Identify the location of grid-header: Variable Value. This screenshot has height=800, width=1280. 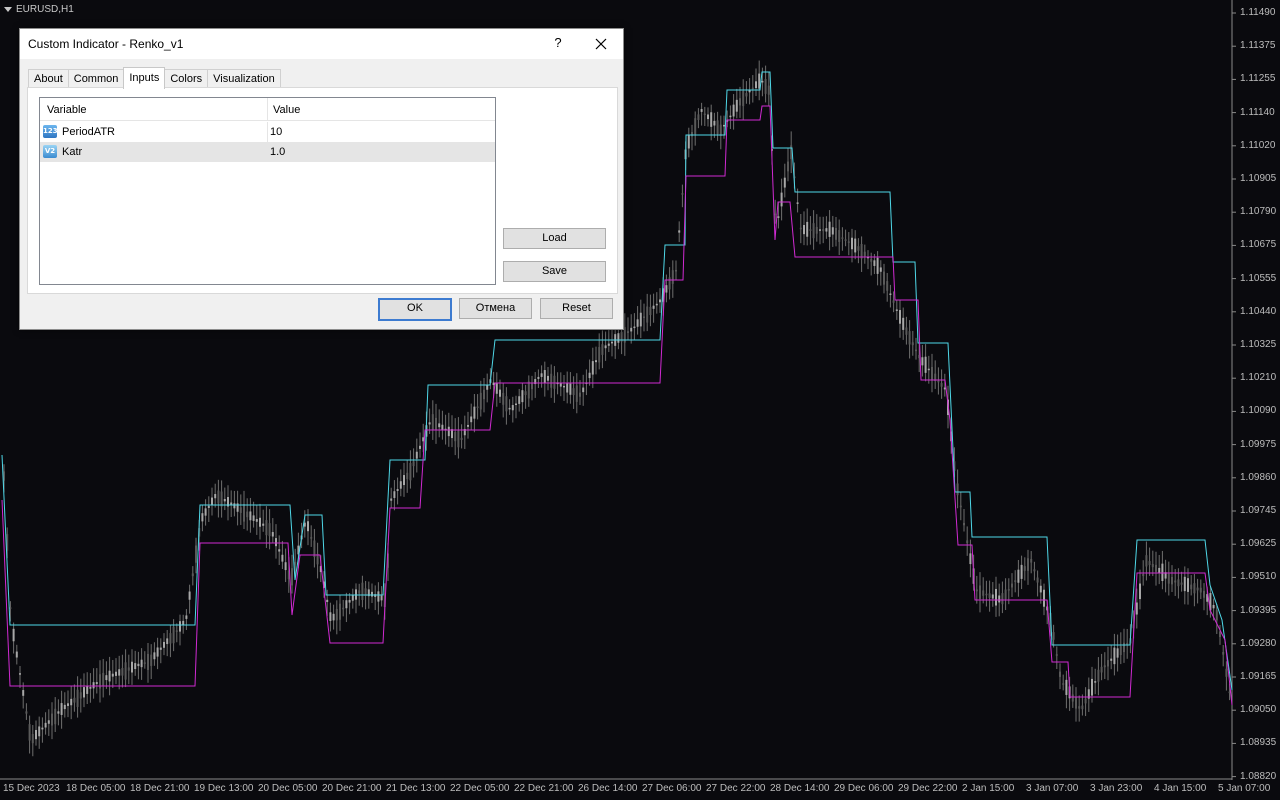
(267, 109).